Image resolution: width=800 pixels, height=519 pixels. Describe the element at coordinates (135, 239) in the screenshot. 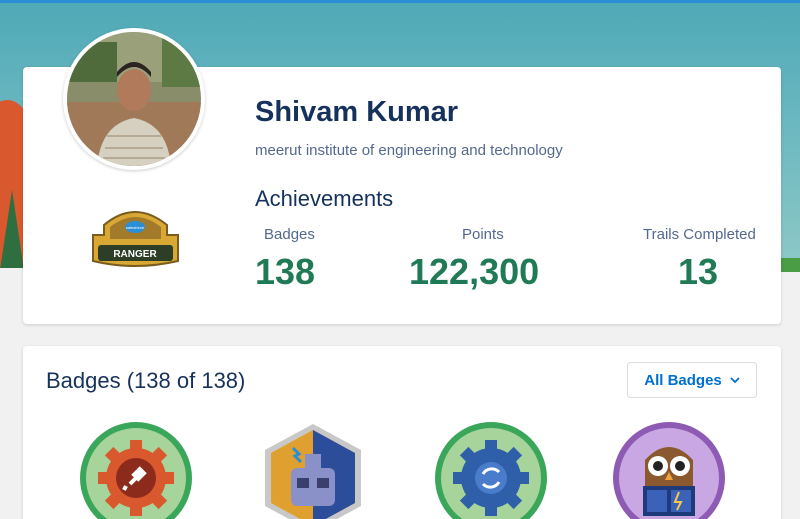

I see `ranger-rank-icon: salesforce RANGER` at that location.